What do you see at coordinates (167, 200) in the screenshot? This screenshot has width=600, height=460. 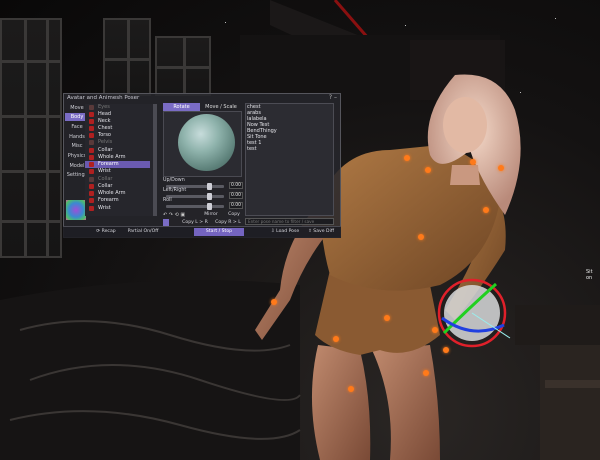 I see `slider-label-roll: Roll` at bounding box center [167, 200].